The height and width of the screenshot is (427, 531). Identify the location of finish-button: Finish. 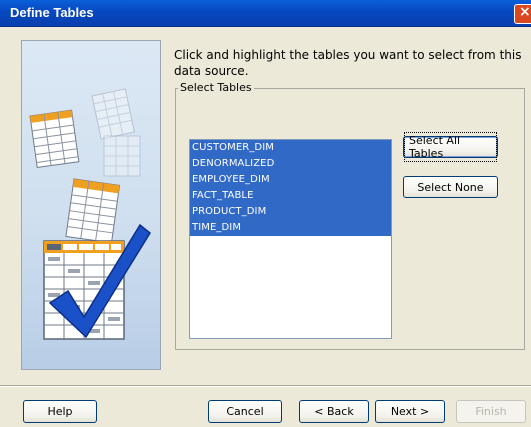
(491, 411).